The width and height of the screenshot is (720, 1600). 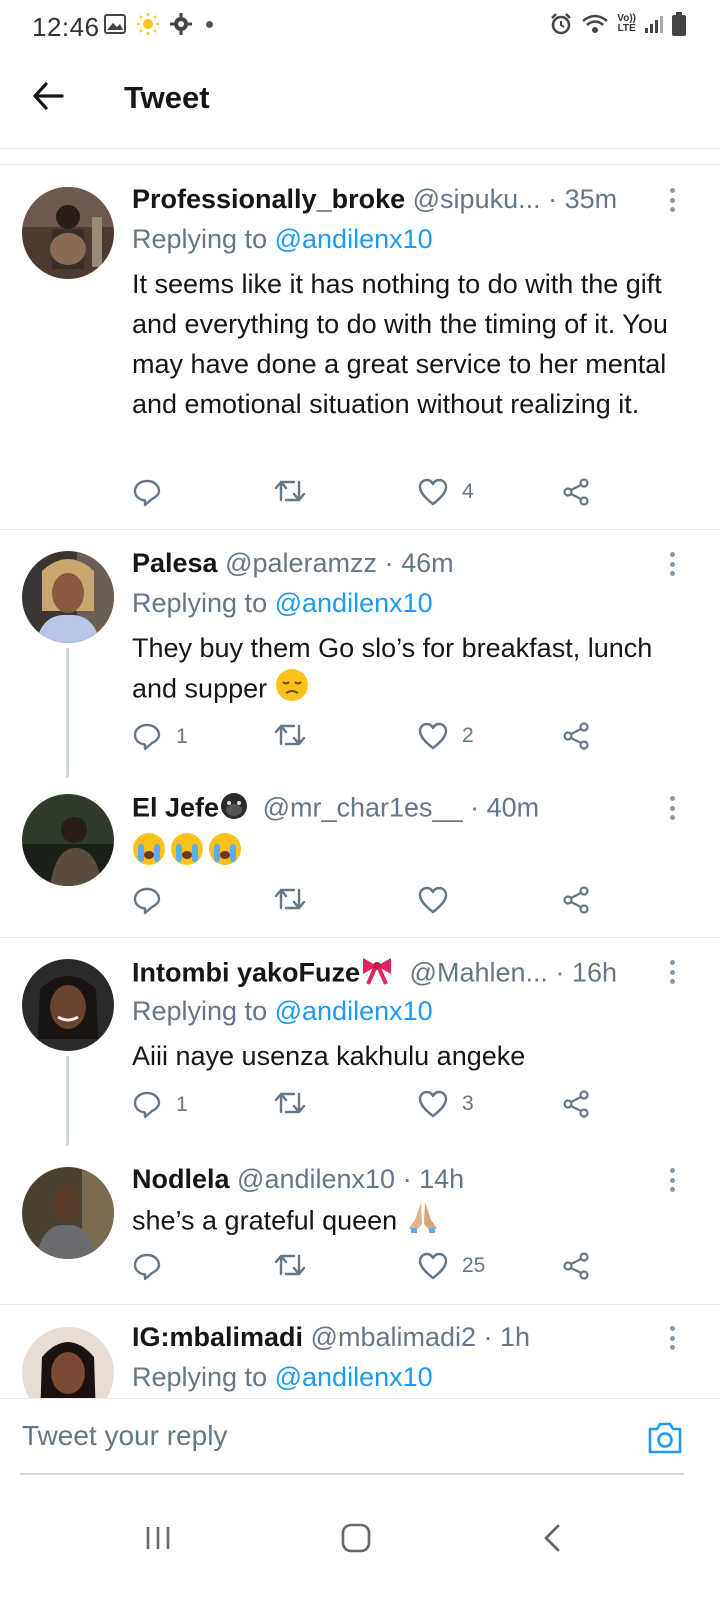 I want to click on signal-icon, so click(x=654, y=24).